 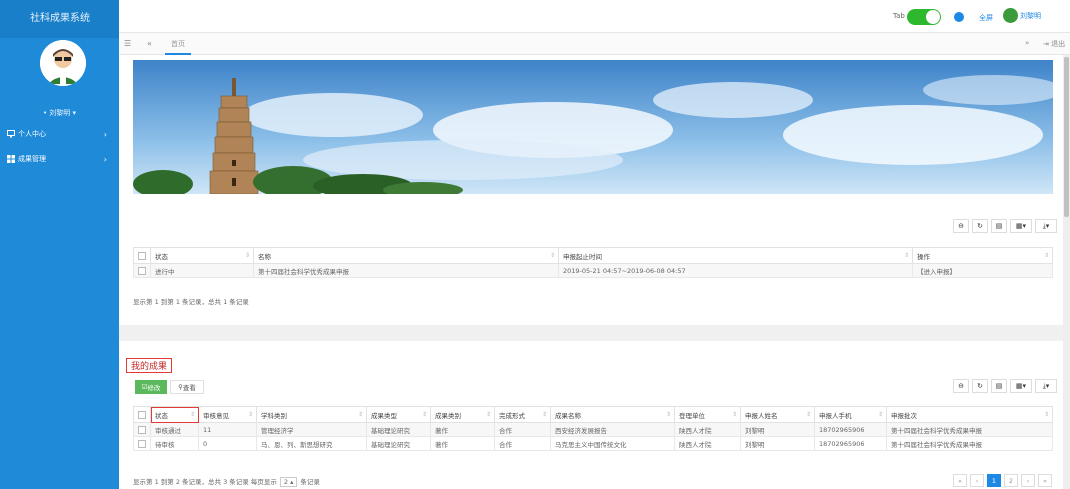 I want to click on logout-button: ⇥ 退出, so click(x=1054, y=44).